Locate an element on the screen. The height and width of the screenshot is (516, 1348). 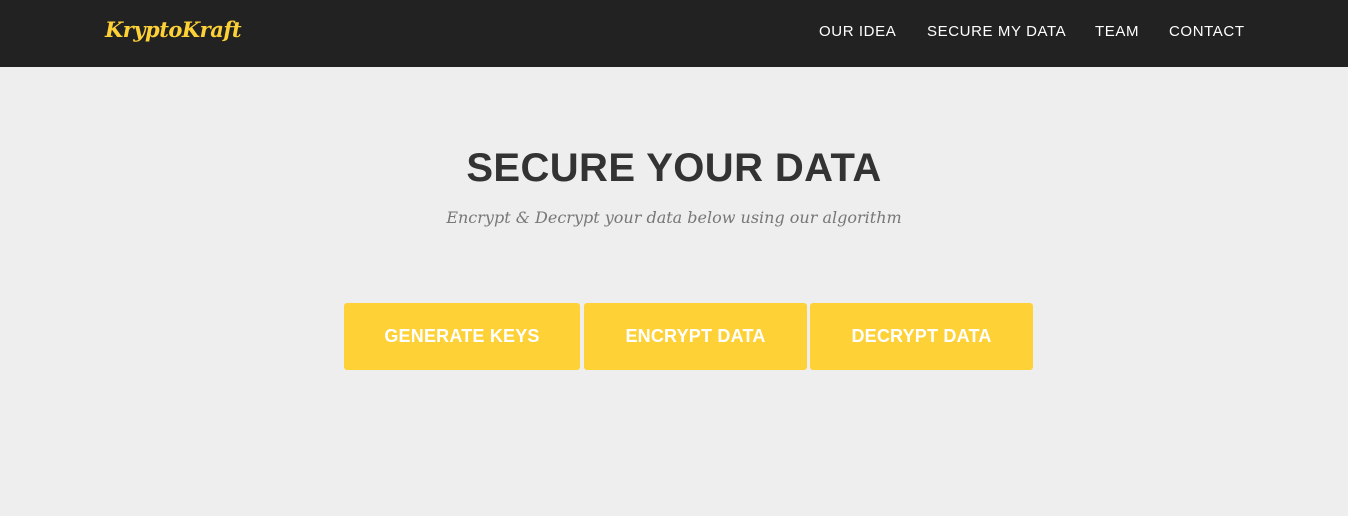
nav-link-contact: CONTACT is located at coordinates (1207, 31).